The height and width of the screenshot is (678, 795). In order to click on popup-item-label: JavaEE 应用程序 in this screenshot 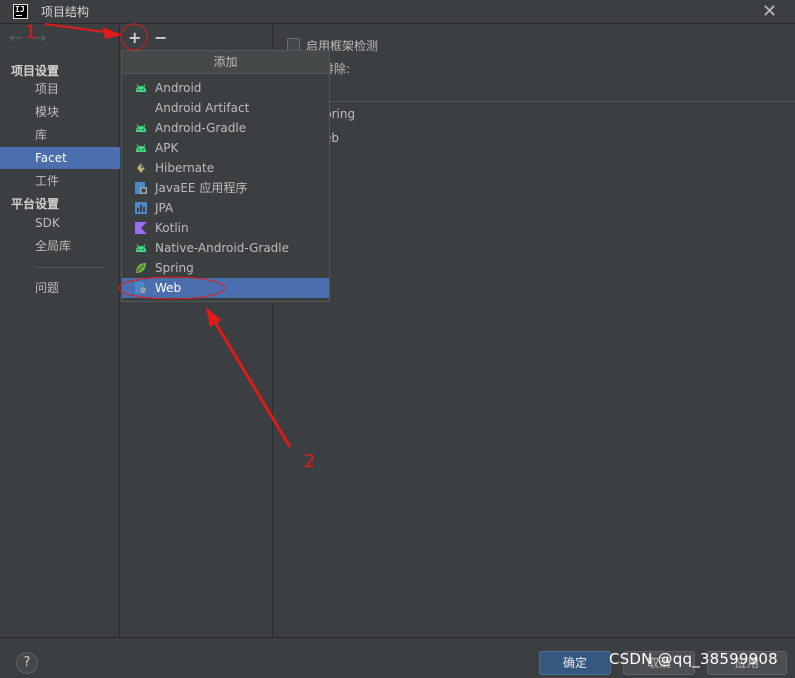, I will do `click(201, 188)`.